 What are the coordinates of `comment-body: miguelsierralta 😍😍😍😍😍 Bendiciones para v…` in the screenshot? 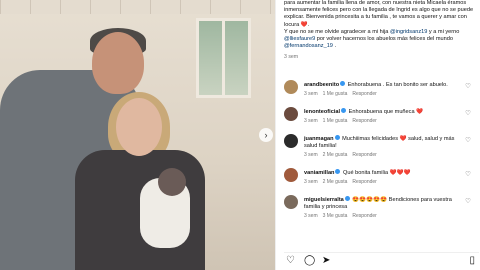 It's located at (384, 203).